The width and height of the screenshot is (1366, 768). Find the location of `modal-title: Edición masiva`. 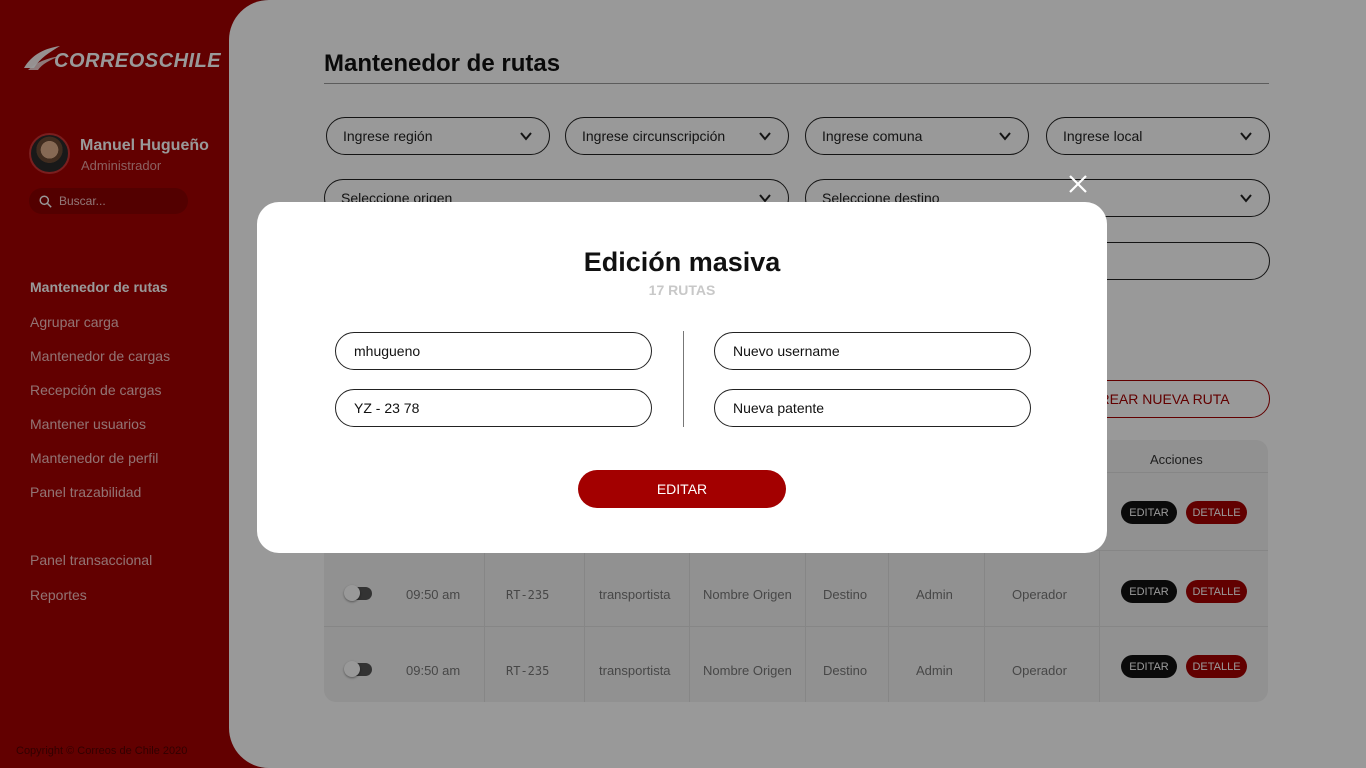

modal-title: Edición masiva is located at coordinates (682, 262).